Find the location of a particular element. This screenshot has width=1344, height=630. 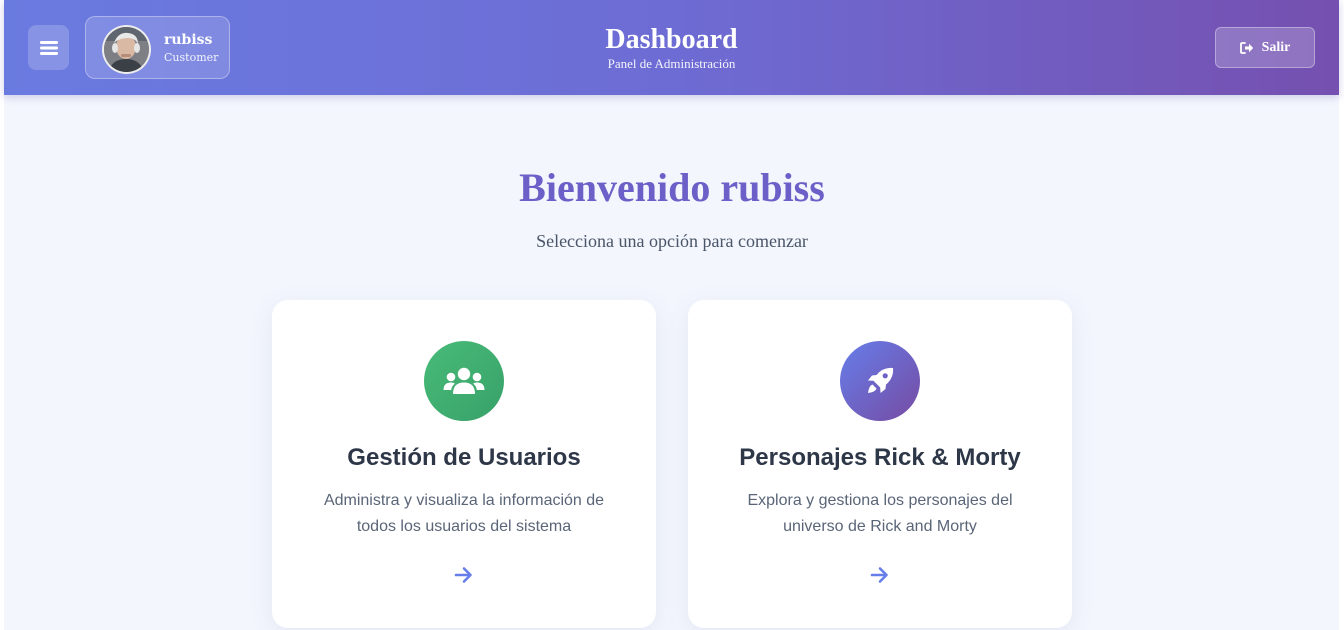

sign-out-icon is located at coordinates (1246, 47).